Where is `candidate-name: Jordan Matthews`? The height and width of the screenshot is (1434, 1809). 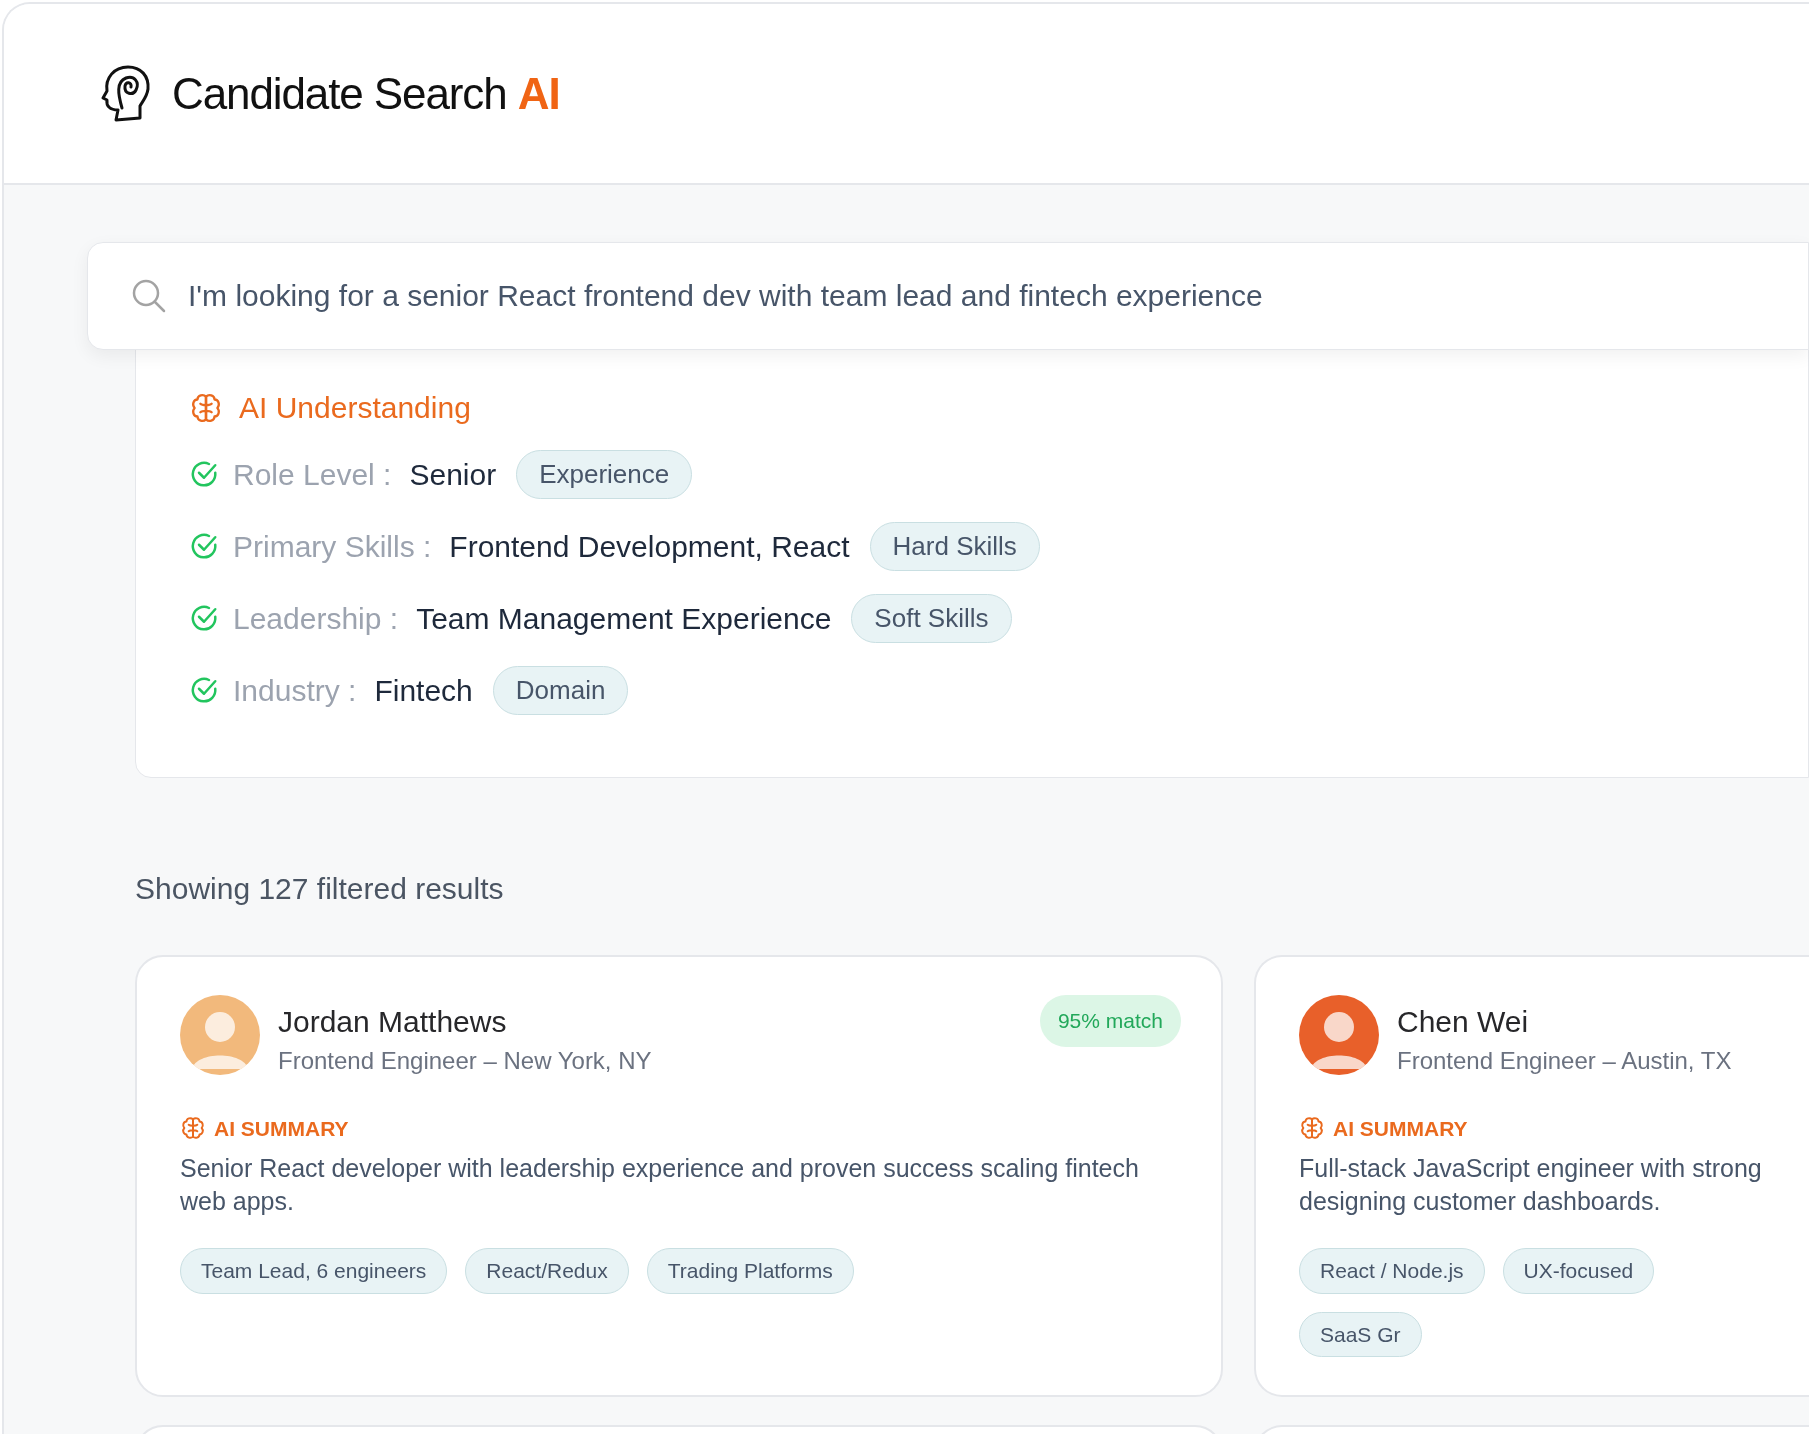
candidate-name: Jordan Matthews is located at coordinates (393, 1022).